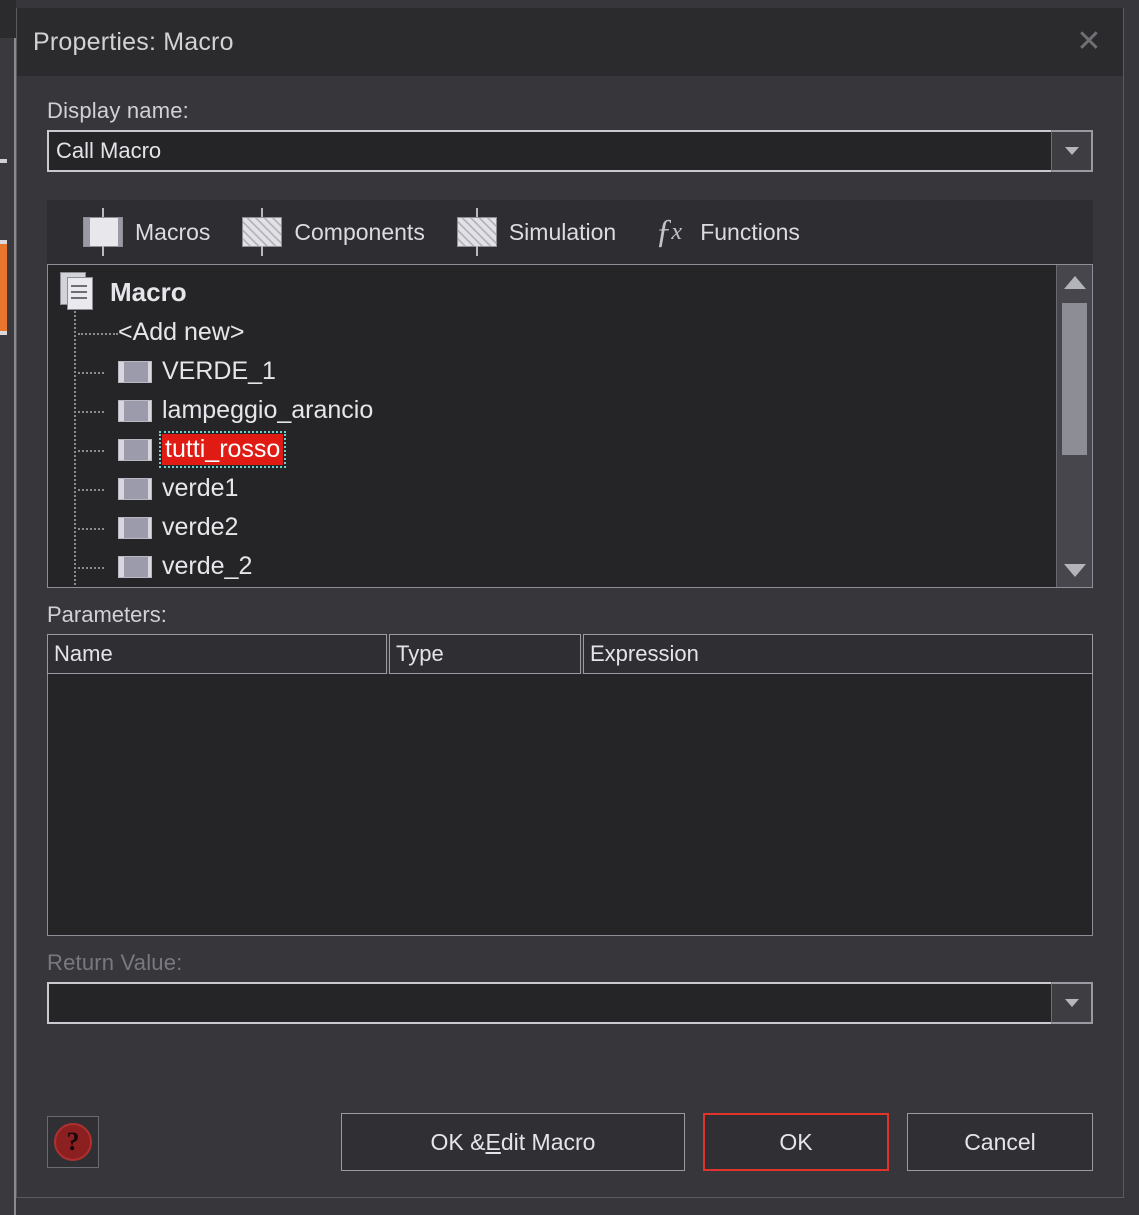  What do you see at coordinates (485, 654) in the screenshot?
I see `column-header-type: Type` at bounding box center [485, 654].